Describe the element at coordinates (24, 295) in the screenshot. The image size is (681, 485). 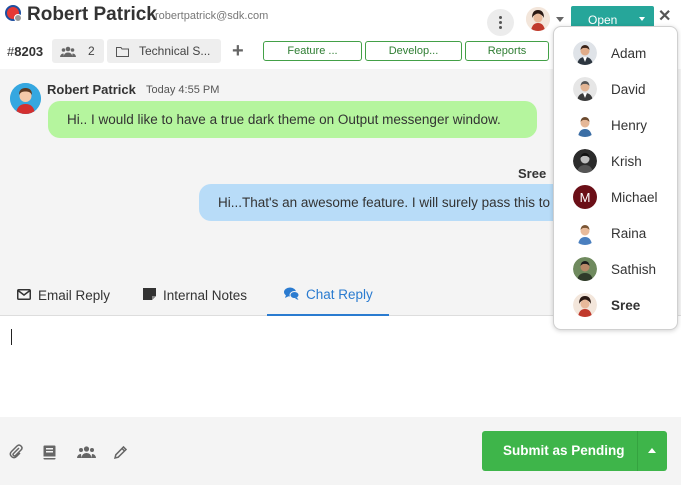
I see `envelope-icon` at that location.